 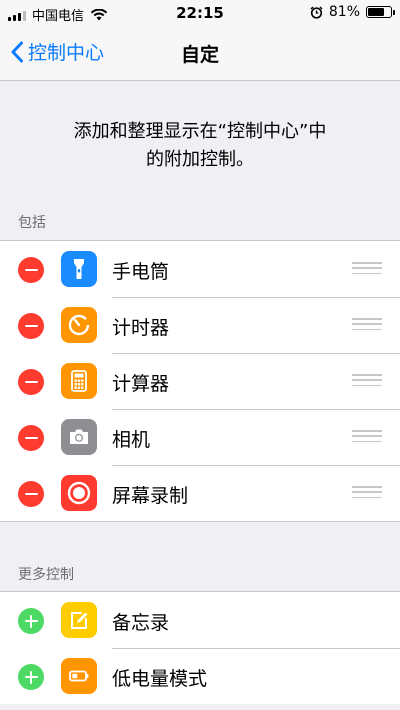 I want to click on list-item: 计时器, so click(x=200, y=325).